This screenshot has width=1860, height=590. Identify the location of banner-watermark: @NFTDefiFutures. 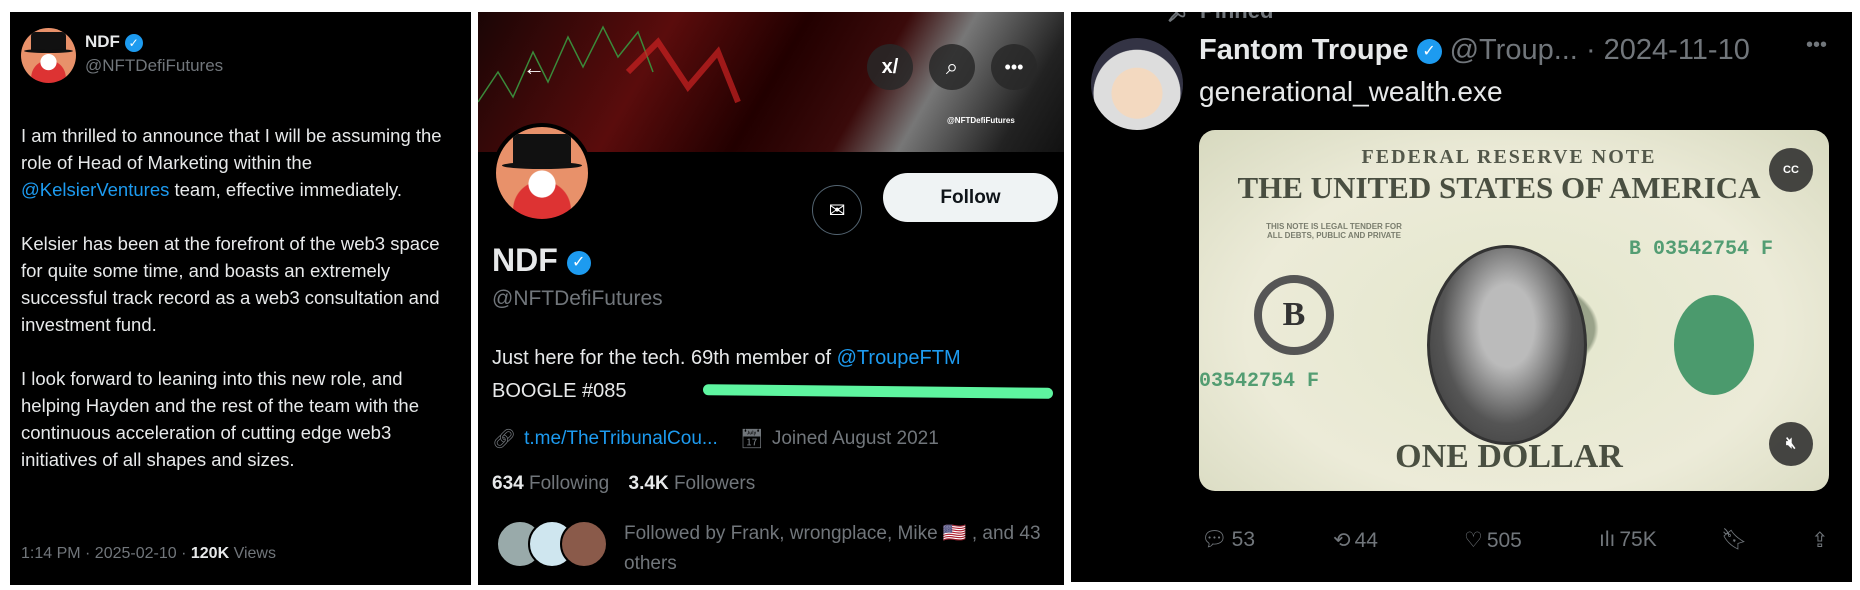
(981, 120).